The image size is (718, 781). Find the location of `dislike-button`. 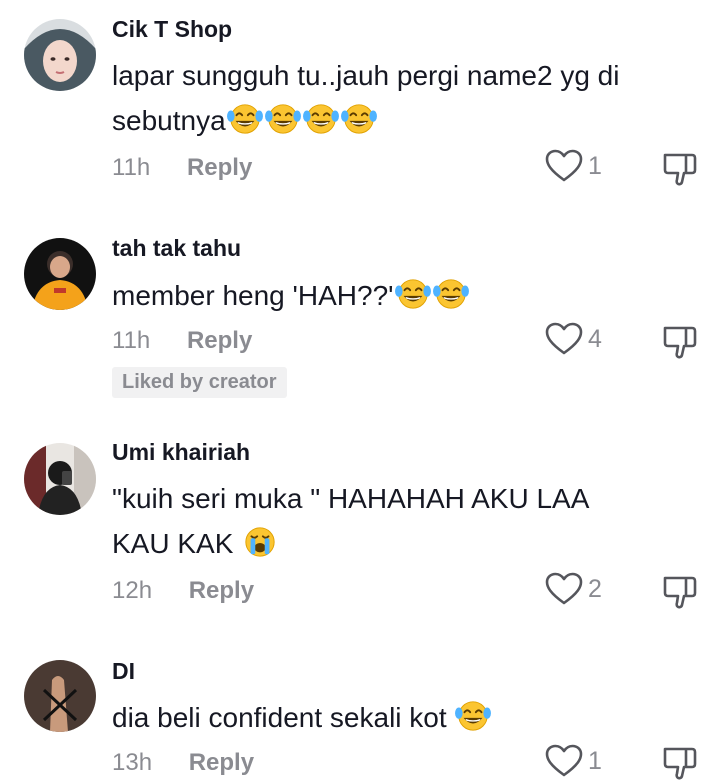

dislike-button is located at coordinates (680, 763).